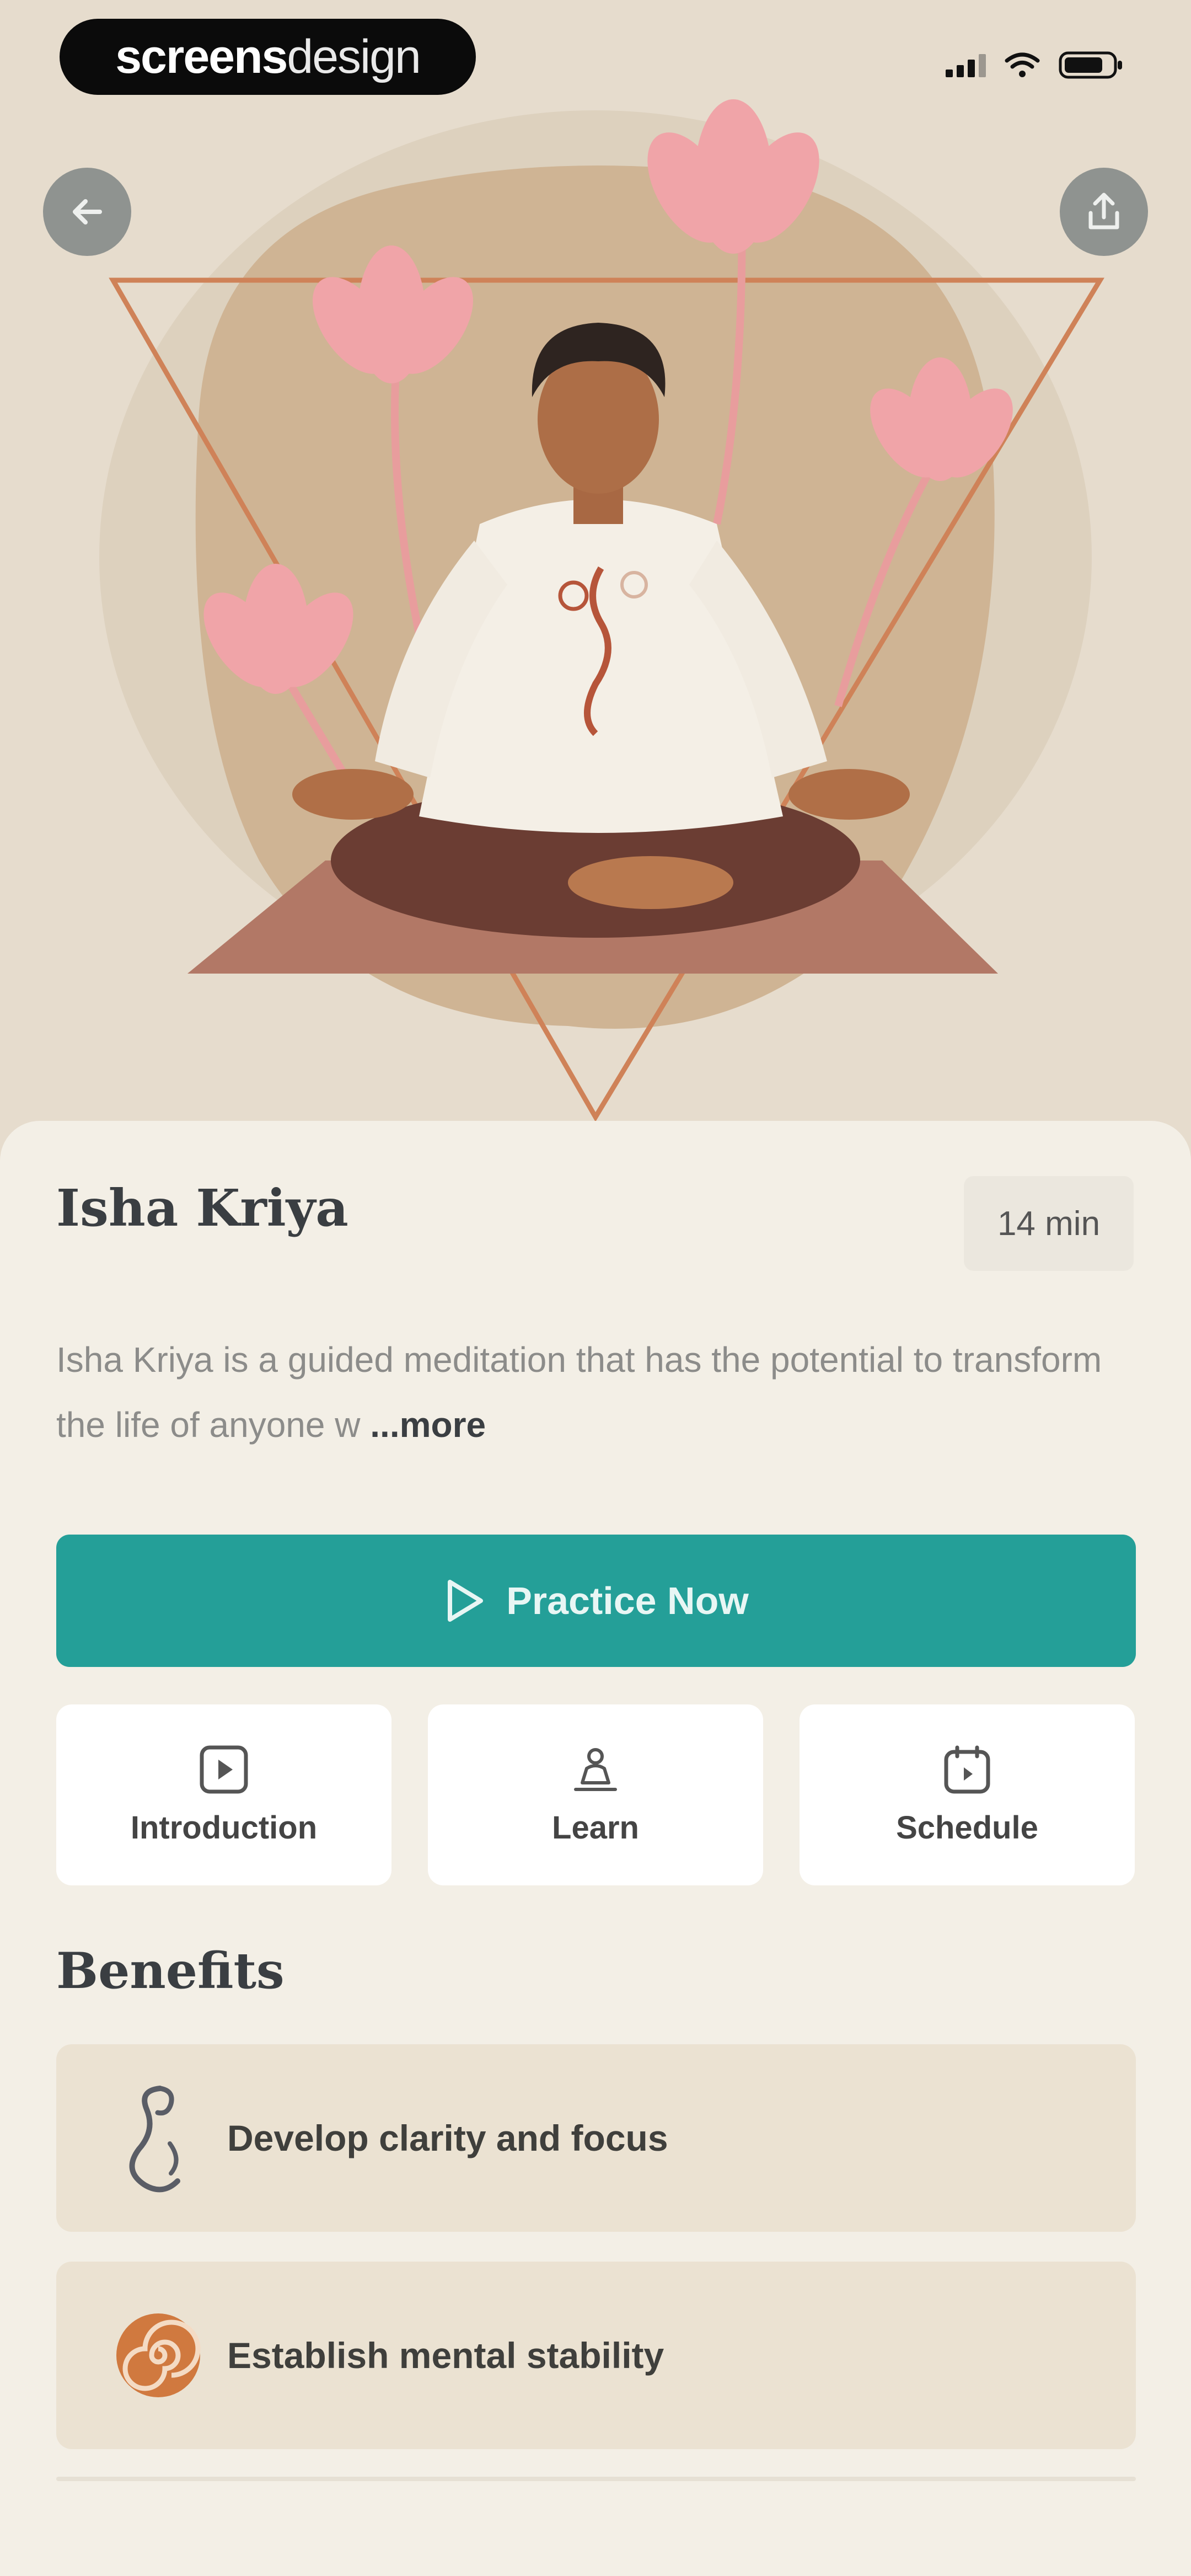 The width and height of the screenshot is (1191, 2576). What do you see at coordinates (627, 1600) in the screenshot?
I see `practice-now-label: Practice Now` at bounding box center [627, 1600].